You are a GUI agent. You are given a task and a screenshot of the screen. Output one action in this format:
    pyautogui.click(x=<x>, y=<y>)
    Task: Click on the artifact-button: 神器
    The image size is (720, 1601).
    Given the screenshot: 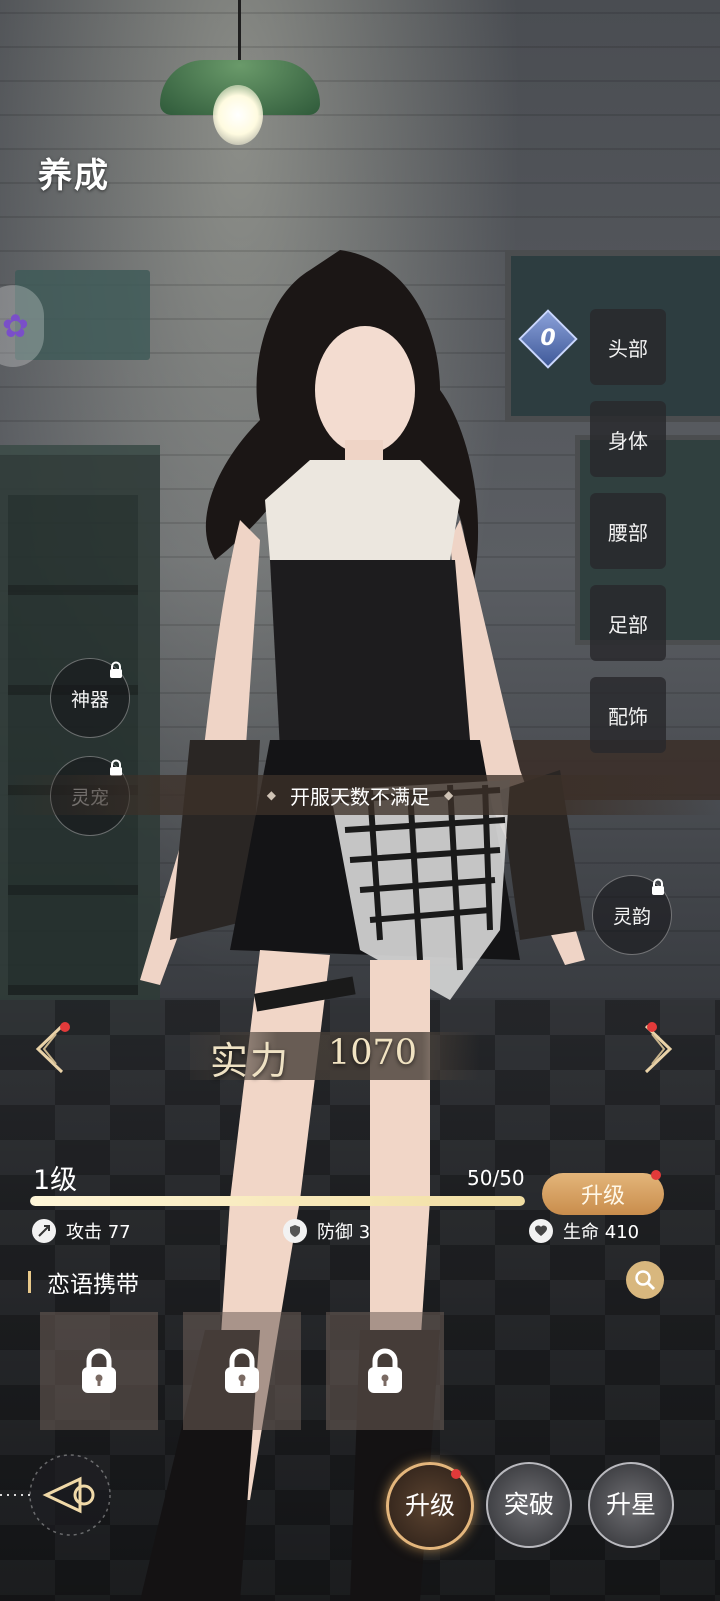 What is the action you would take?
    pyautogui.click(x=90, y=698)
    